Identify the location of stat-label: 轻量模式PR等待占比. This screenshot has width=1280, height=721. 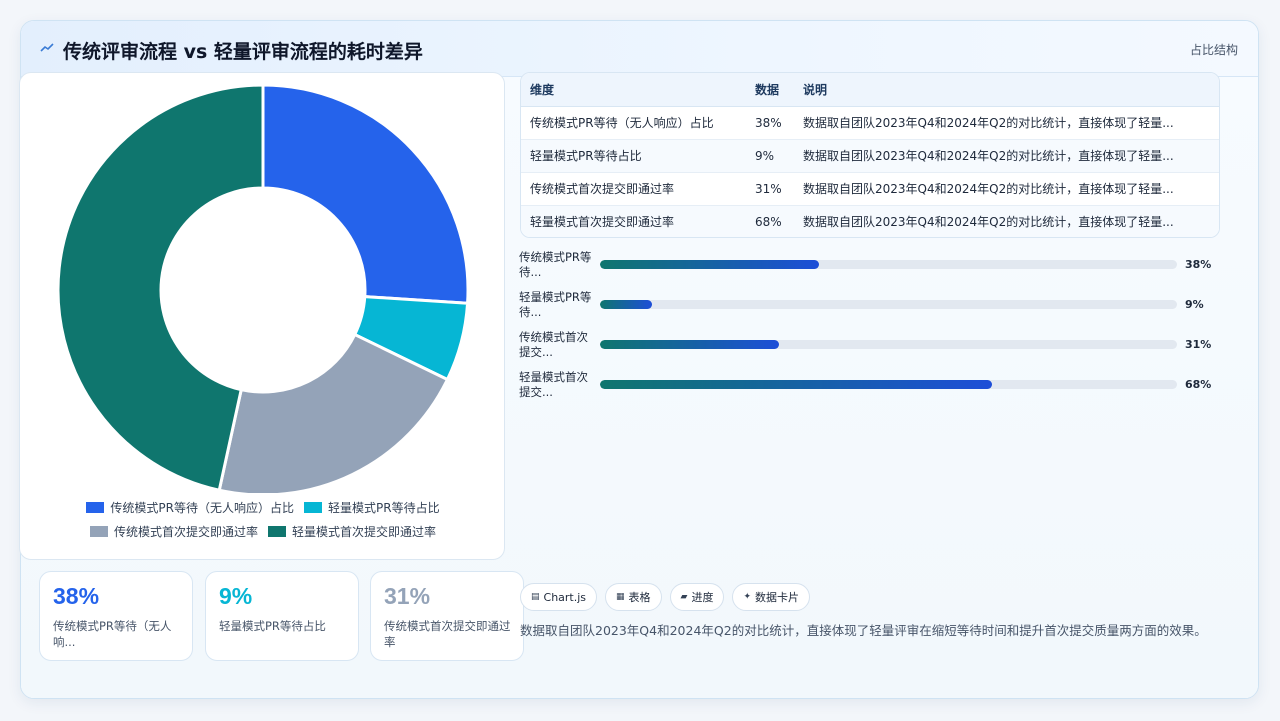
(272, 626).